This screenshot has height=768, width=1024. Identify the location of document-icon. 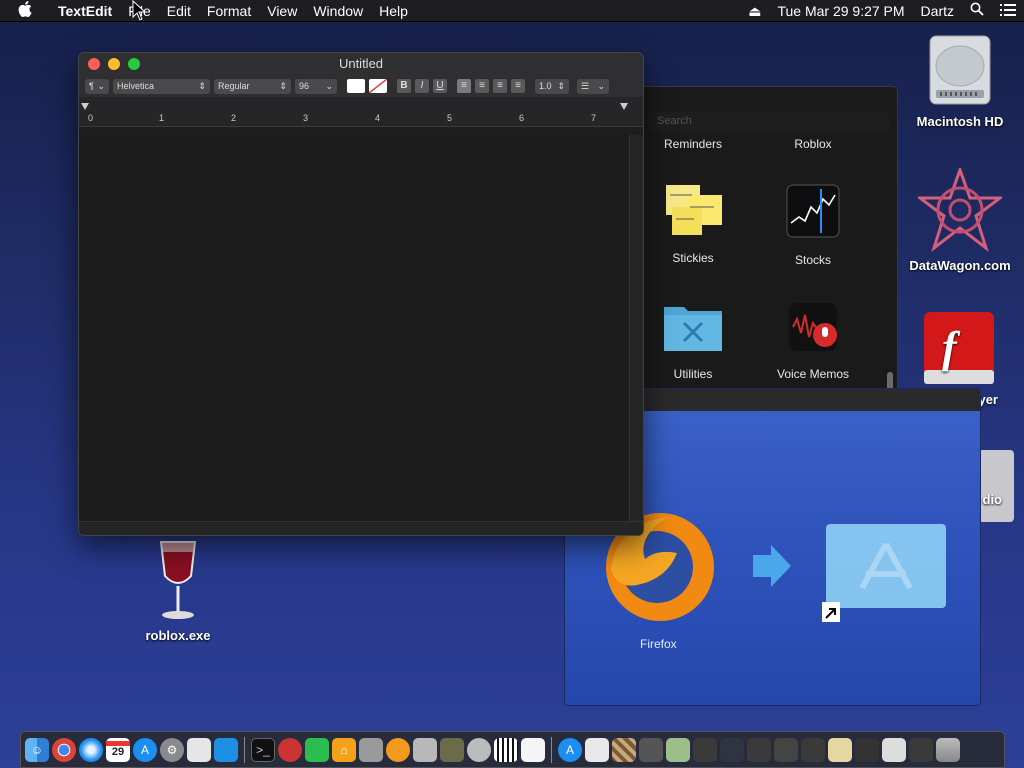
(597, 749).